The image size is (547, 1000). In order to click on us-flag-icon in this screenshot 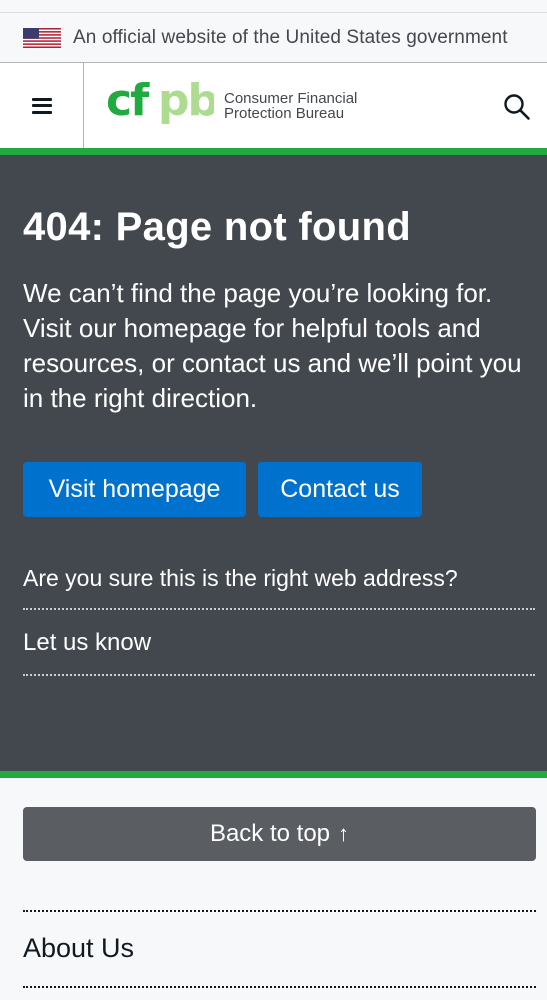, I will do `click(42, 37)`.